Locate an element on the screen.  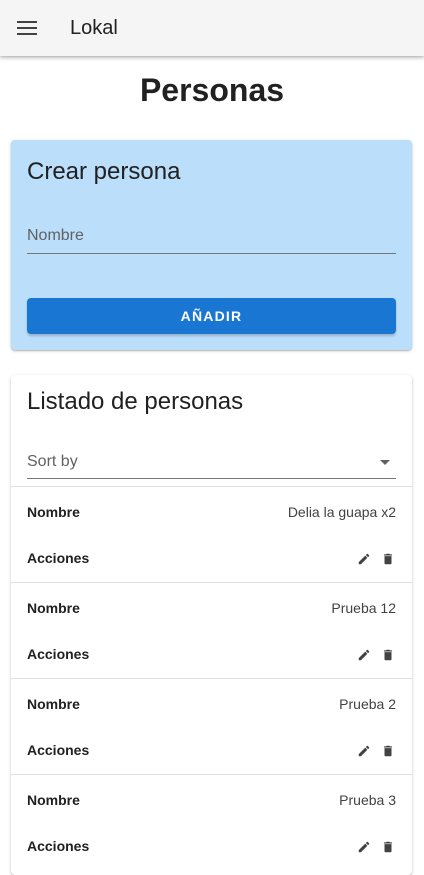
add-button: AÑADIR is located at coordinates (211, 316).